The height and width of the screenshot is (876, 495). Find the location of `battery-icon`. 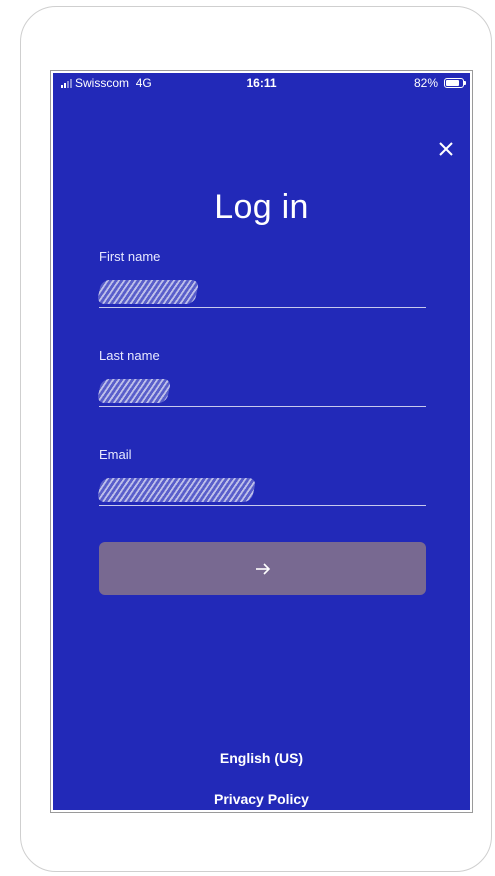

battery-icon is located at coordinates (455, 83).